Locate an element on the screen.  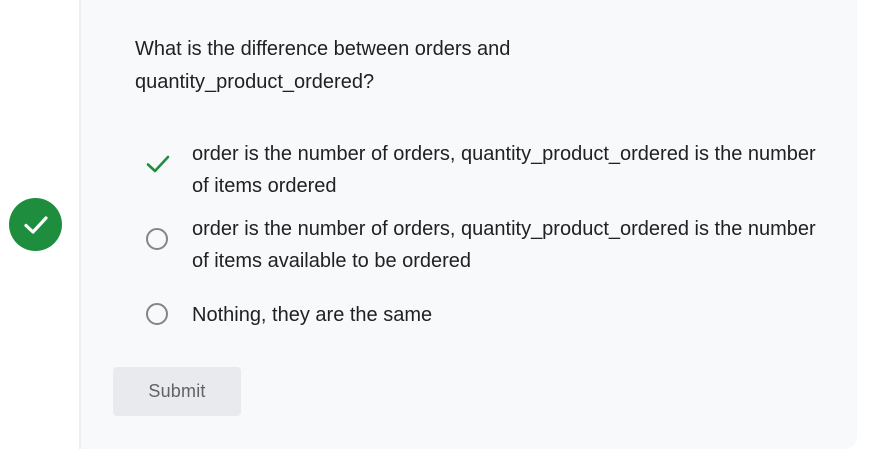
check-mark-icon is located at coordinates (35, 224).